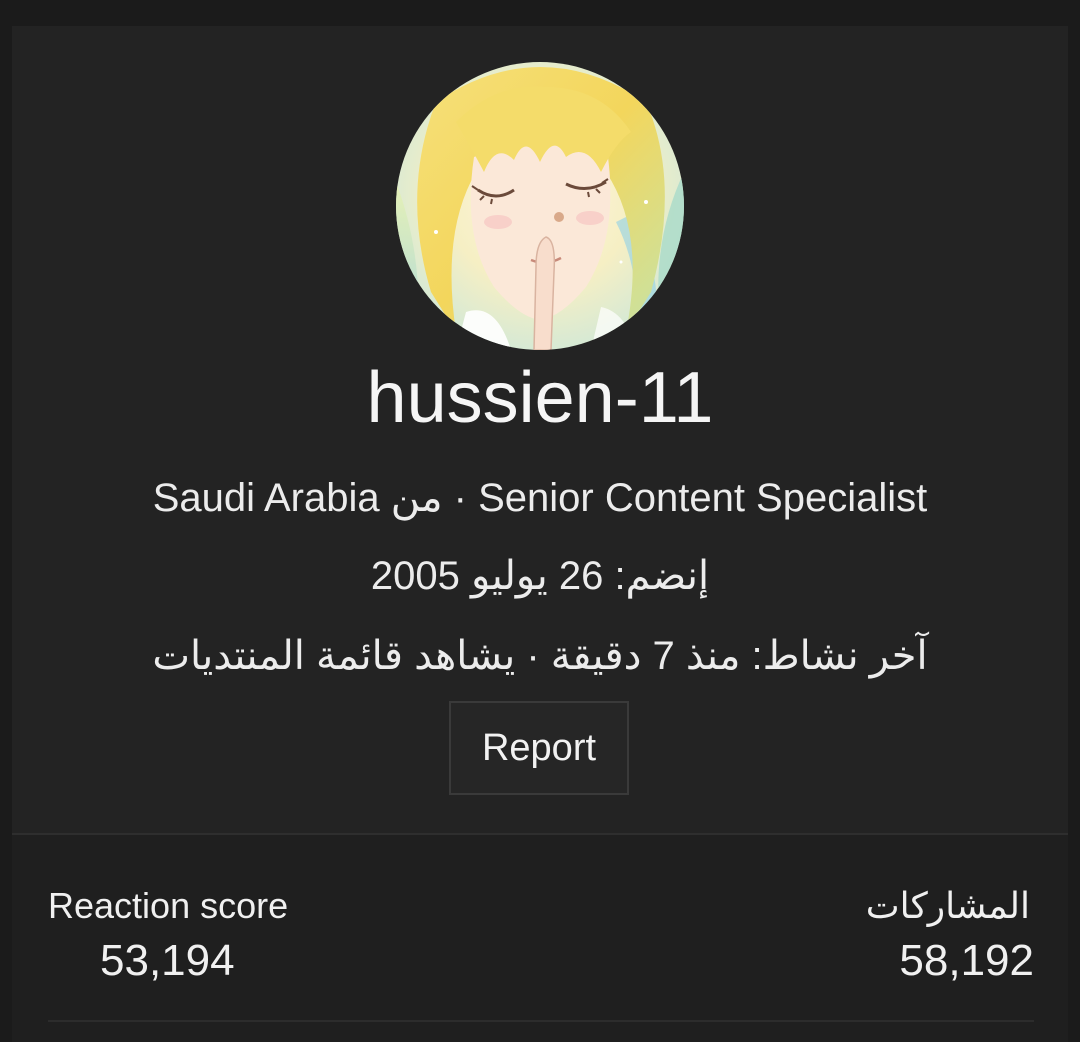 This screenshot has height=1042, width=1080. I want to click on posts-value: 58,192, so click(966, 961).